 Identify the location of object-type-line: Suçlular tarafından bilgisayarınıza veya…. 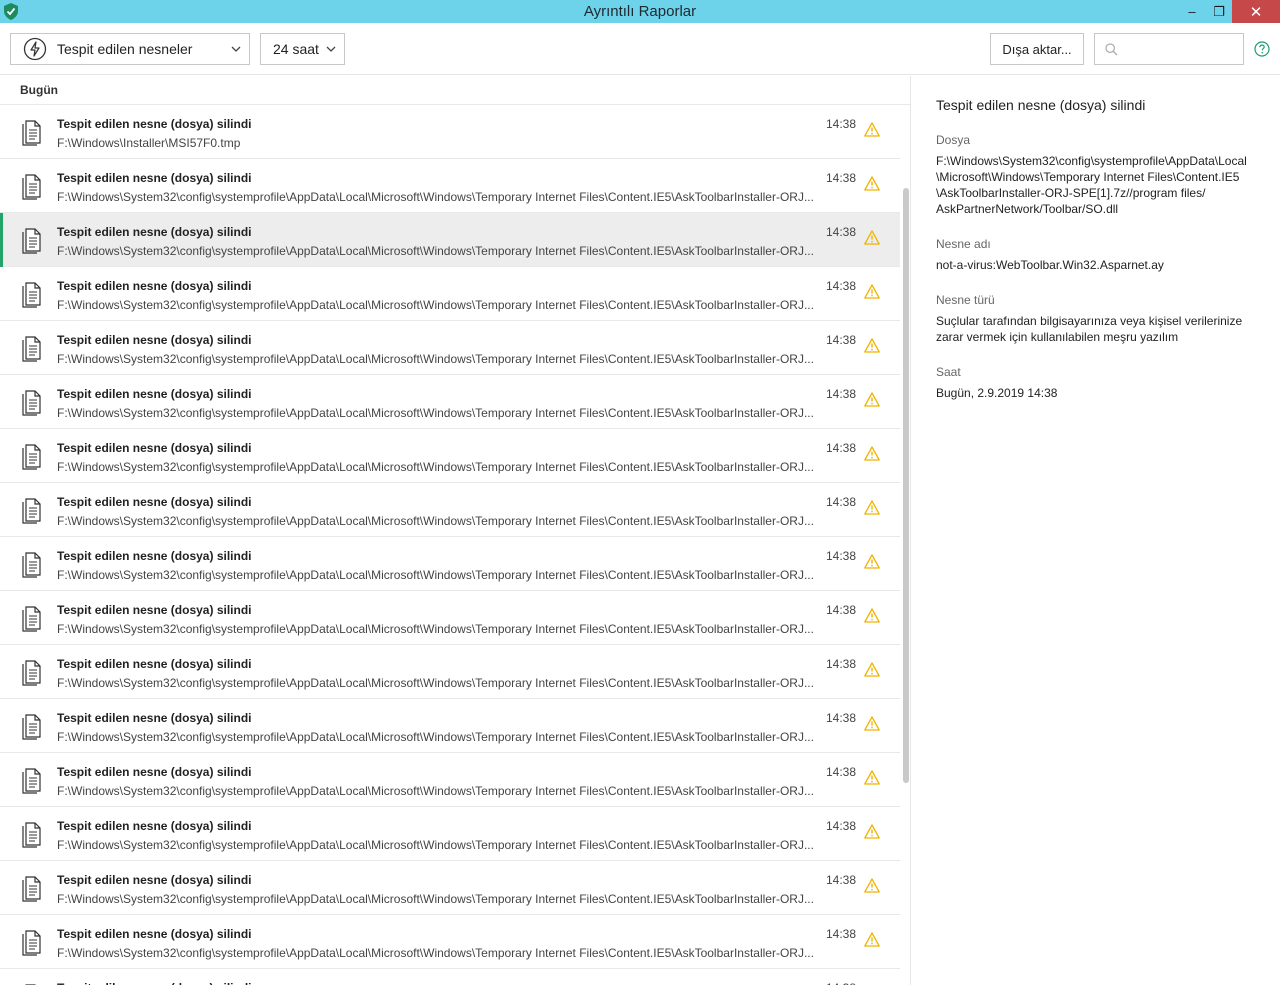
(1089, 321).